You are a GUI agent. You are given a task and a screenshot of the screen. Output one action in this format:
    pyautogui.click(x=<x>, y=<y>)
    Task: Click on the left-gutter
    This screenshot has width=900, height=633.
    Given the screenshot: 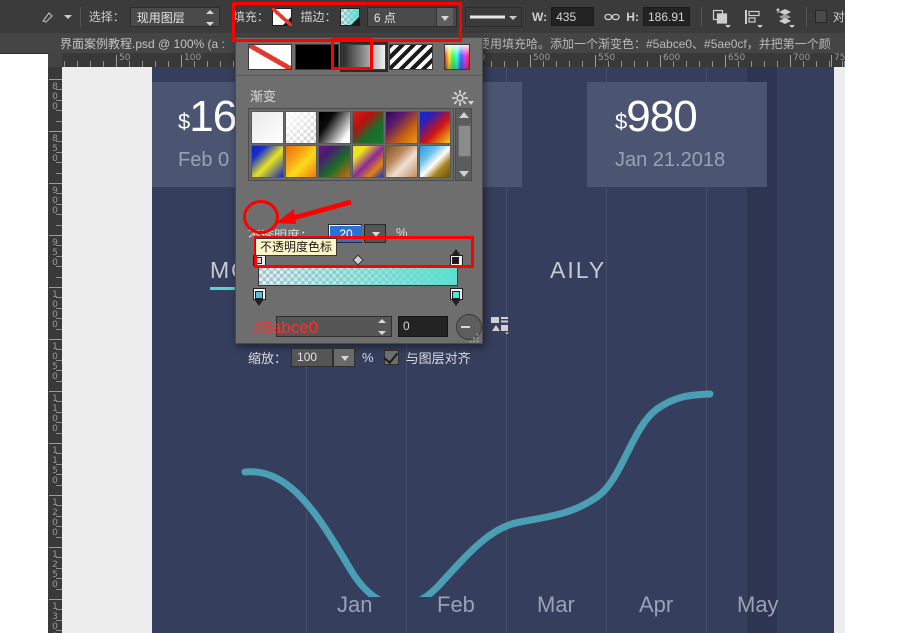 What is the action you would take?
    pyautogui.click(x=24, y=333)
    